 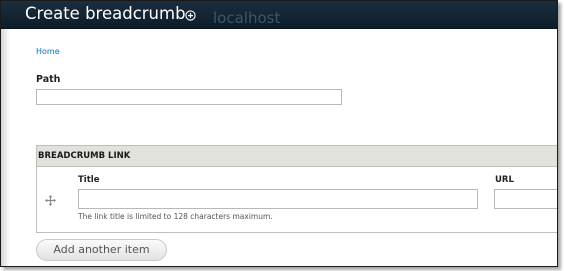 What do you see at coordinates (525, 199) in the screenshot?
I see `link-url-input` at bounding box center [525, 199].